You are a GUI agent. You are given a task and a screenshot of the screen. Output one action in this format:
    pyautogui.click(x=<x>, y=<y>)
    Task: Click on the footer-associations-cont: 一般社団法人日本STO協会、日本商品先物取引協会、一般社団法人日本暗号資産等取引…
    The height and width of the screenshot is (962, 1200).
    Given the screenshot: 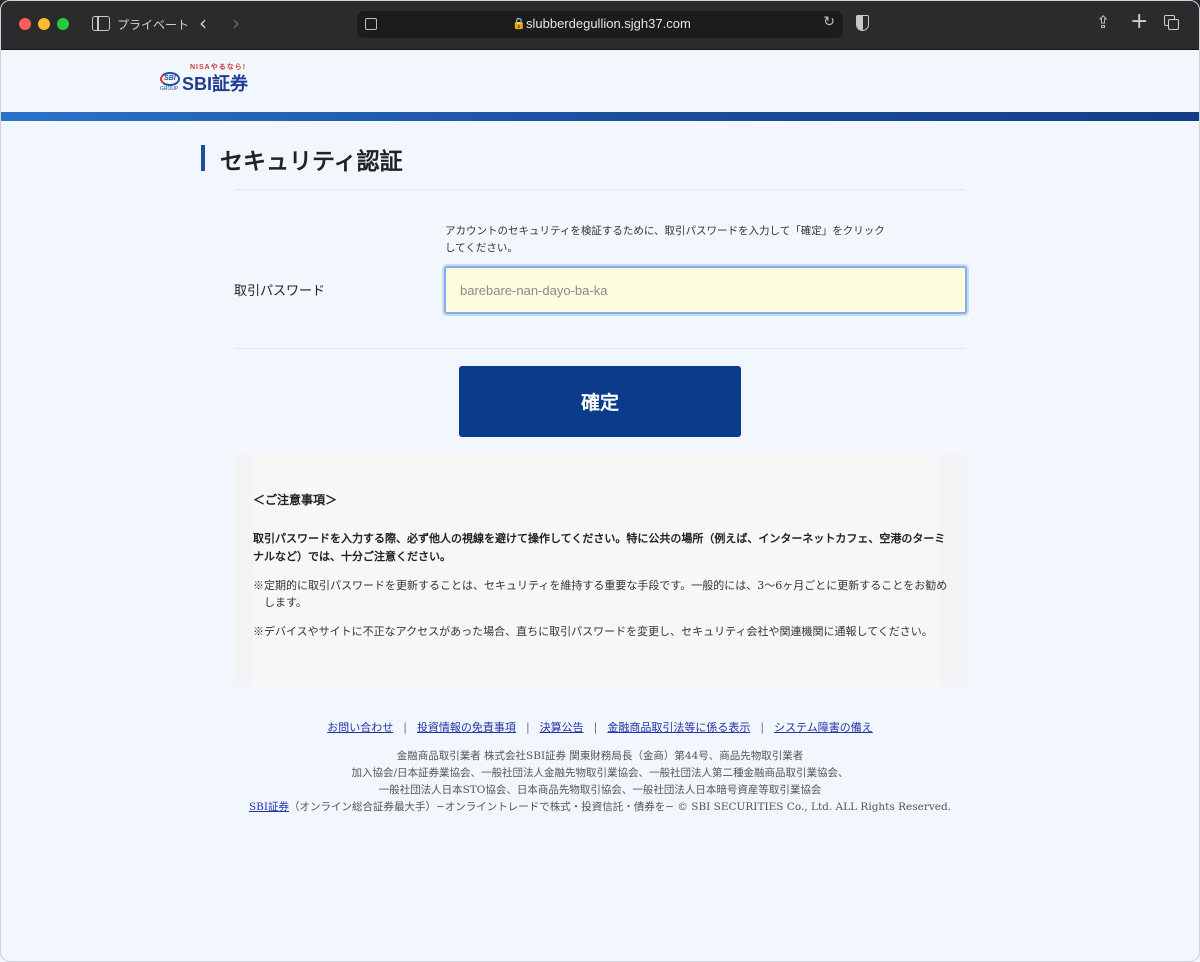 What is the action you would take?
    pyautogui.click(x=600, y=790)
    